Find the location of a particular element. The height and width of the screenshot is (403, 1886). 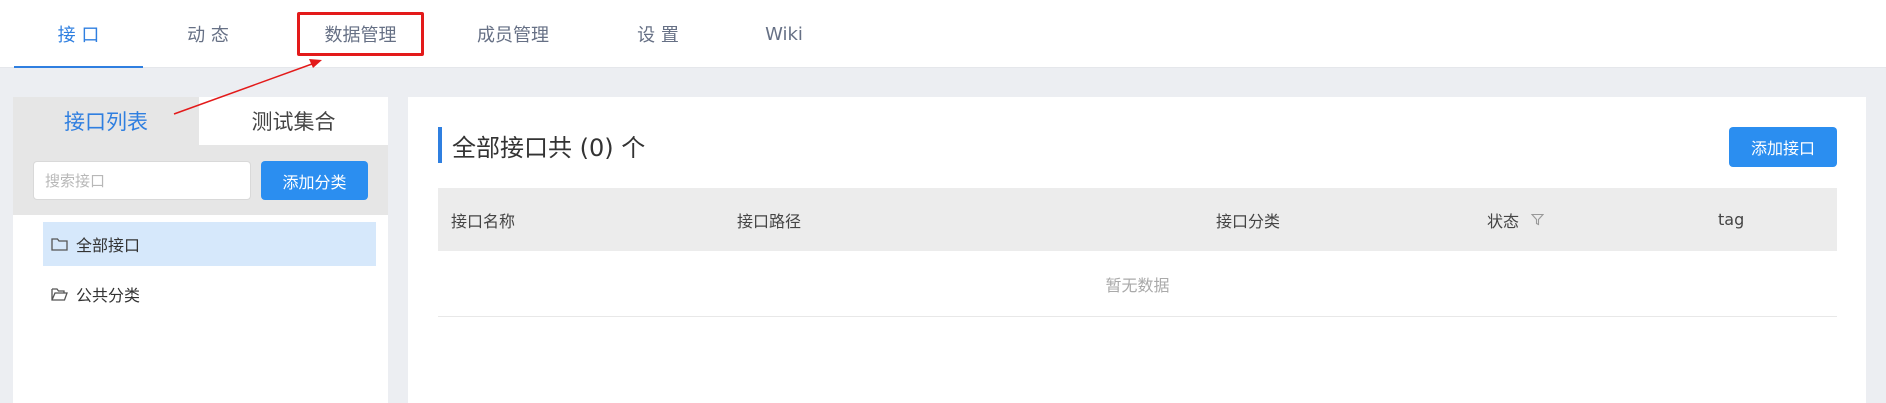

tree-item-label: 全部接口 is located at coordinates (108, 245).